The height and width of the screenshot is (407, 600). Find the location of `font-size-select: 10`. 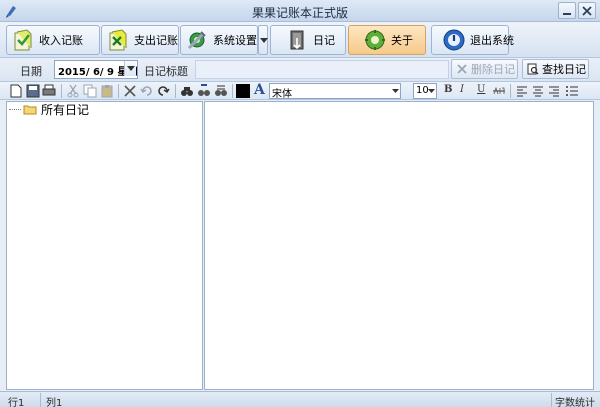

font-size-select: 10 is located at coordinates (425, 91).